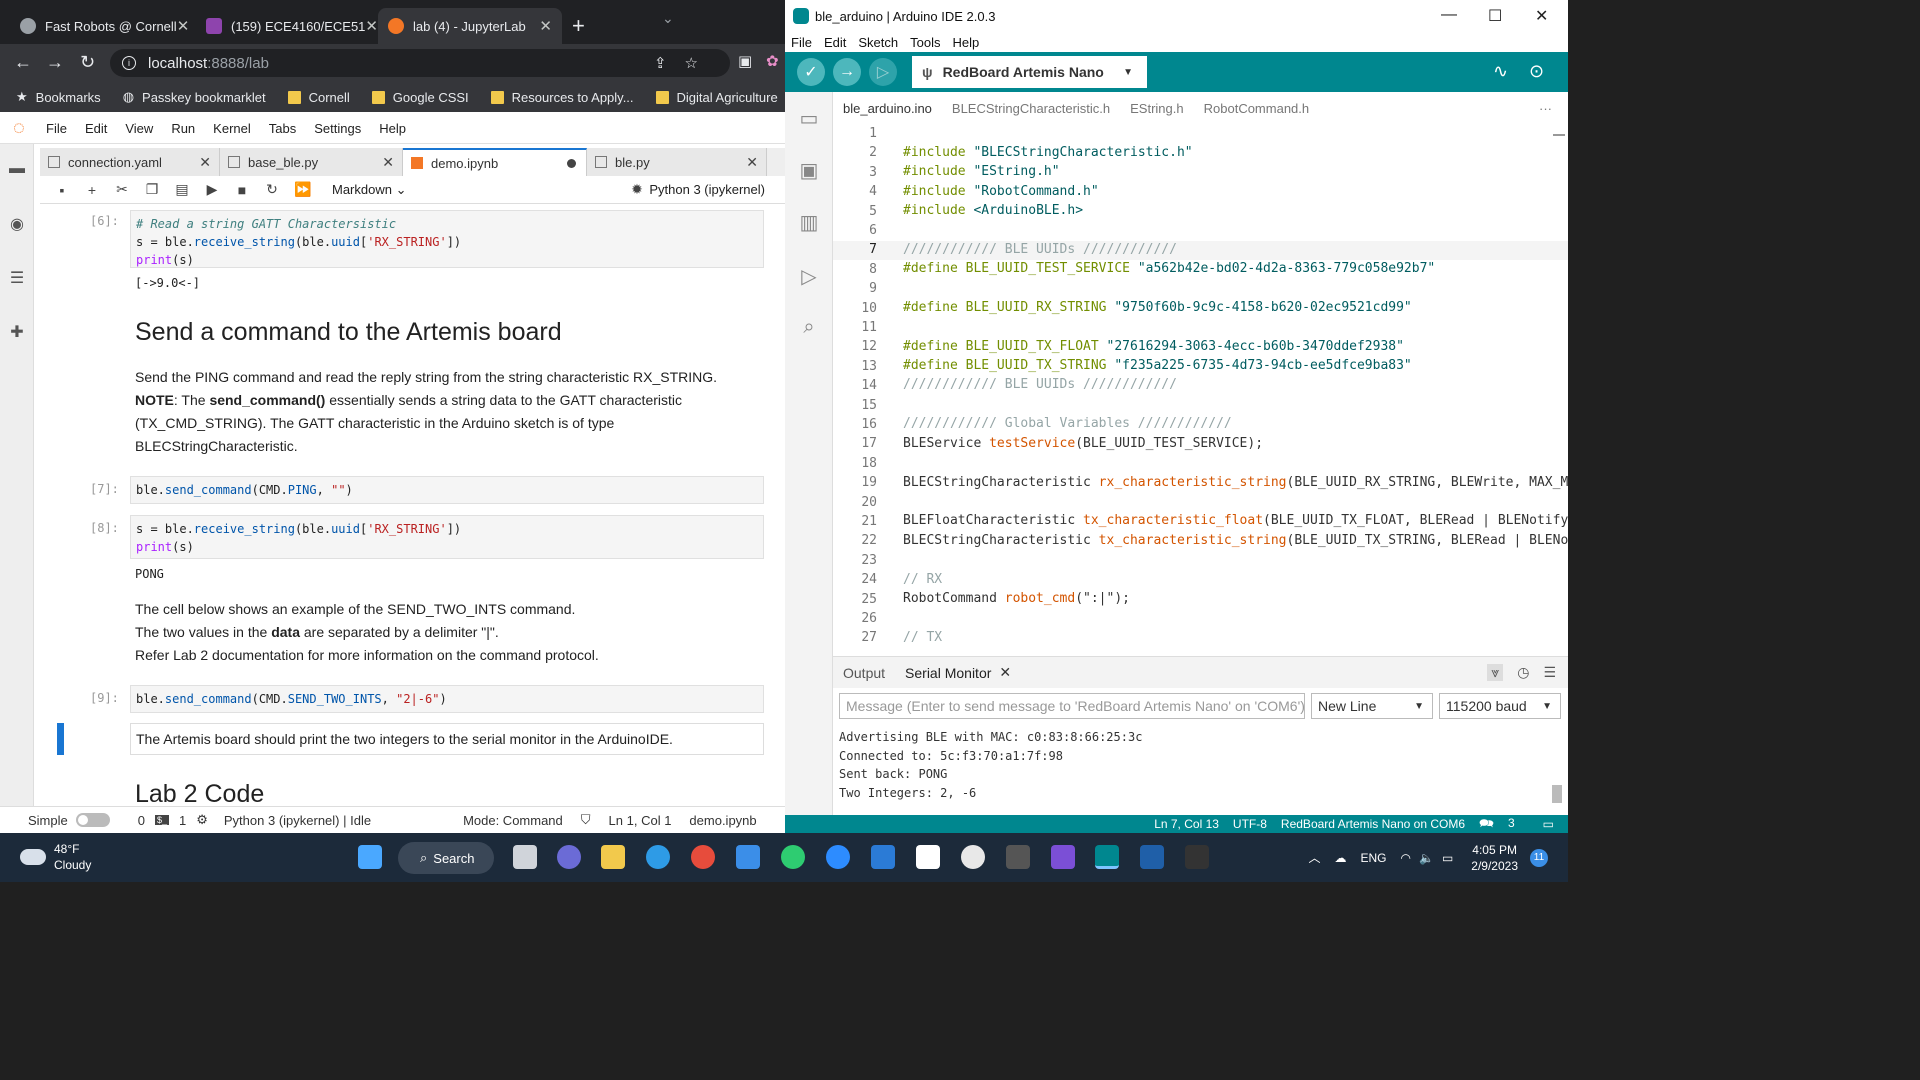 This screenshot has width=1920, height=1080. Describe the element at coordinates (1495, 16) in the screenshot. I see `maximize-icon: ☐` at that location.